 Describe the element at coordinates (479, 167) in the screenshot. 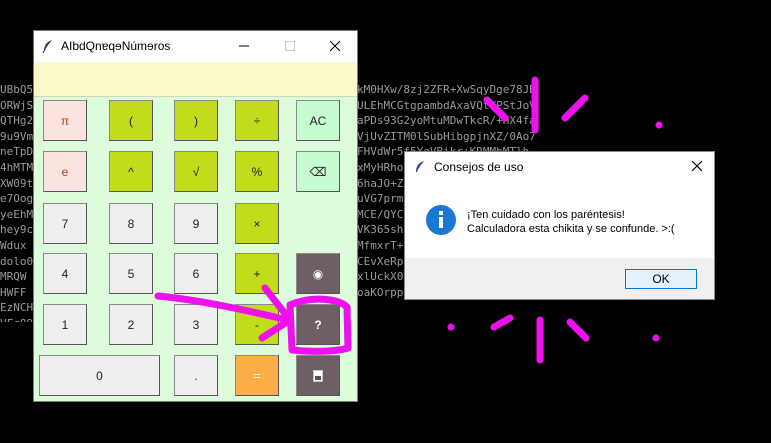

I see `dialog-title: Consejos de uso` at that location.